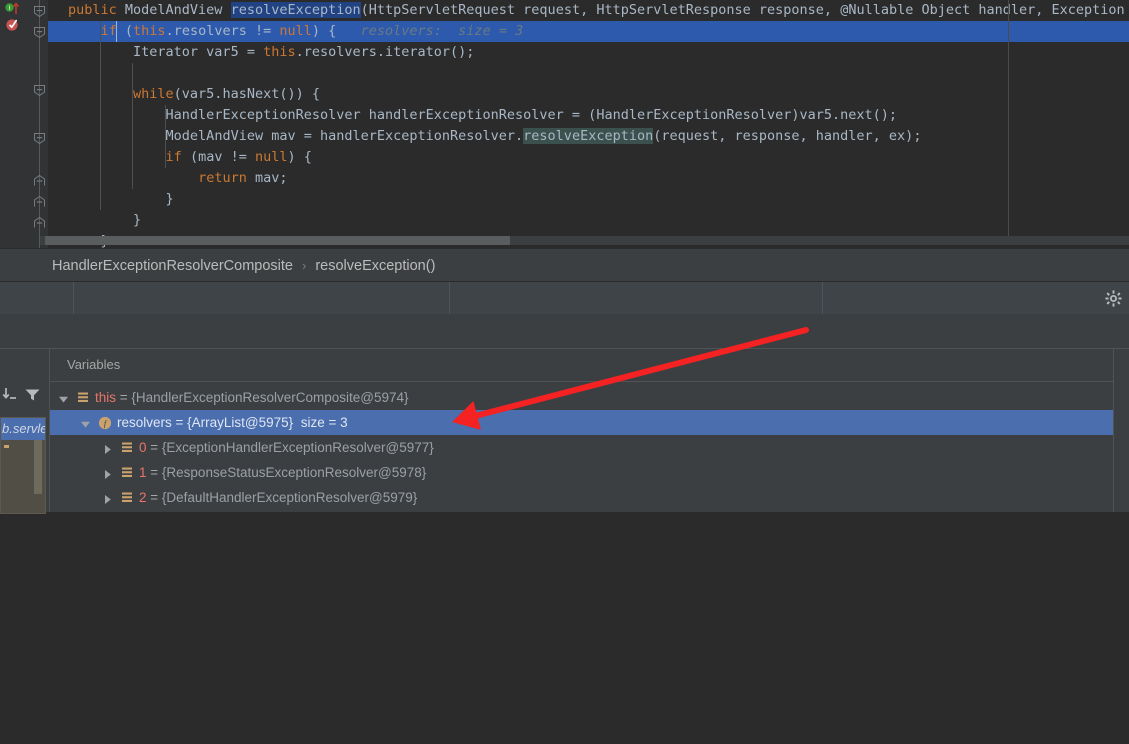 This screenshot has height=744, width=1129. Describe the element at coordinates (100, 115) in the screenshot. I see `indent-guide` at that location.